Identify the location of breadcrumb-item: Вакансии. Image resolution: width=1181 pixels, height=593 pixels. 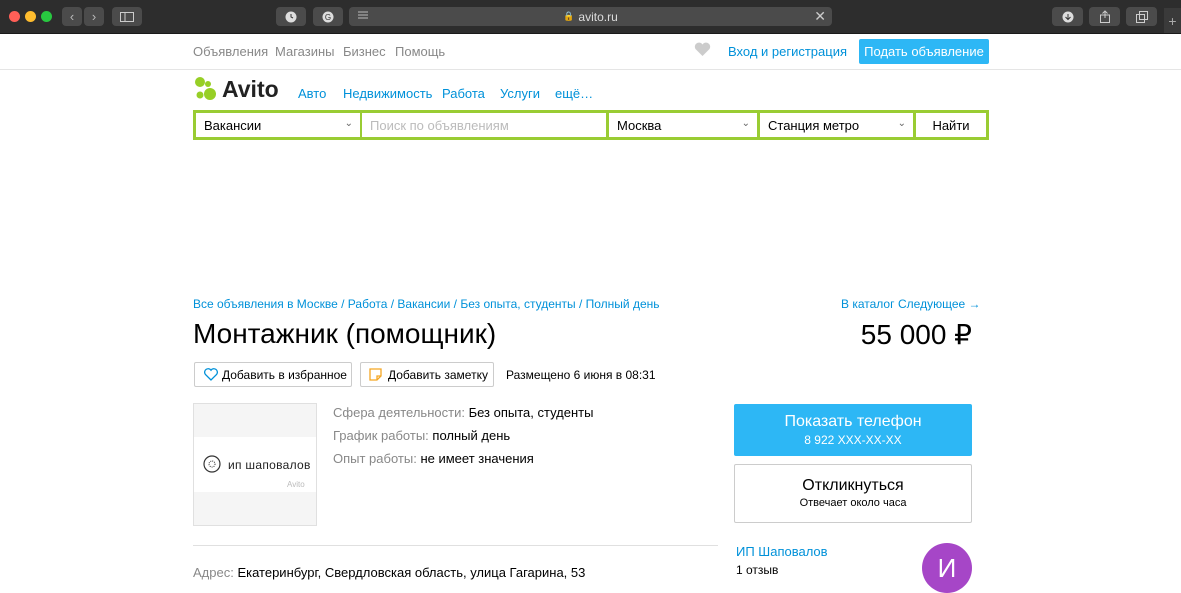
(423, 304).